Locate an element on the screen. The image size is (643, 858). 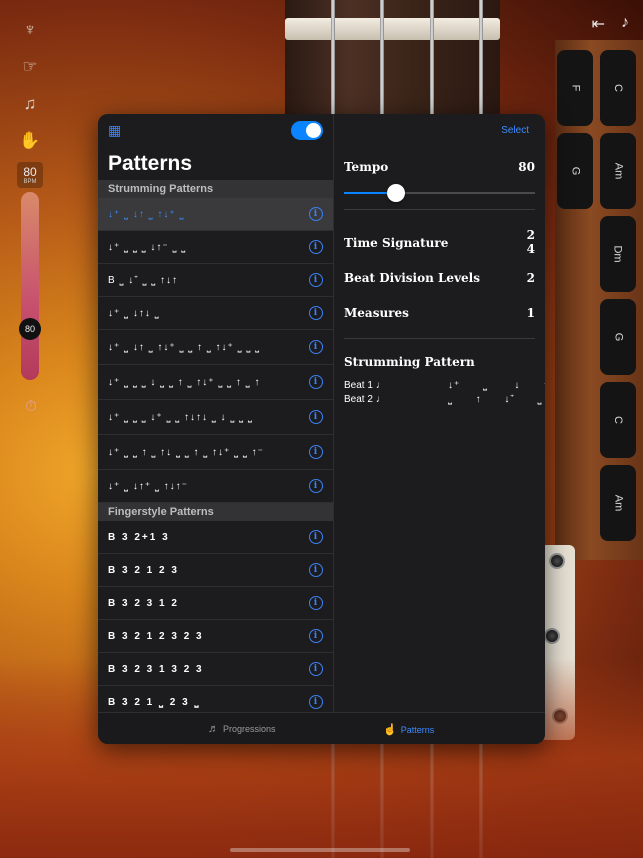
pattern-label: ↓⁺ ⎵ ↓↑ ⎵ ↑↓⁺ ⎵ ⎵ ↑ ⎵ ↑↓⁺ ⎵ ⎵ ⎵ is located at coordinates (184, 347).